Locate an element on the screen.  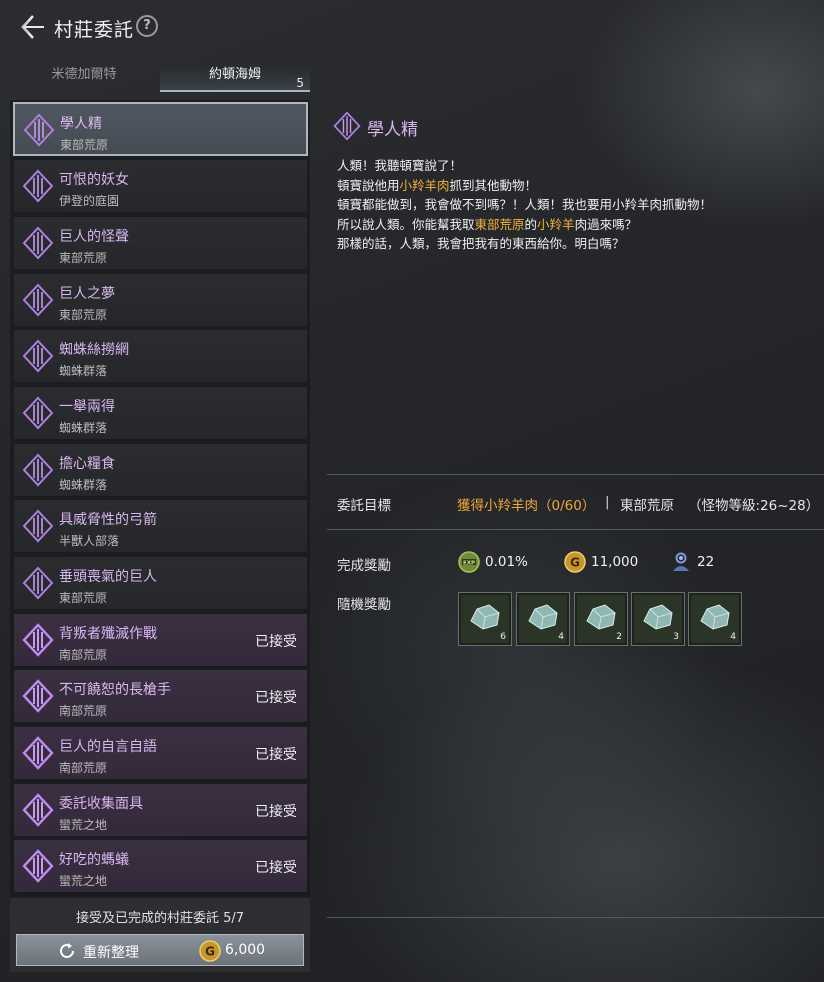
quest-item: 可恨的妖女 伊登的庭園 is located at coordinates (160, 186).